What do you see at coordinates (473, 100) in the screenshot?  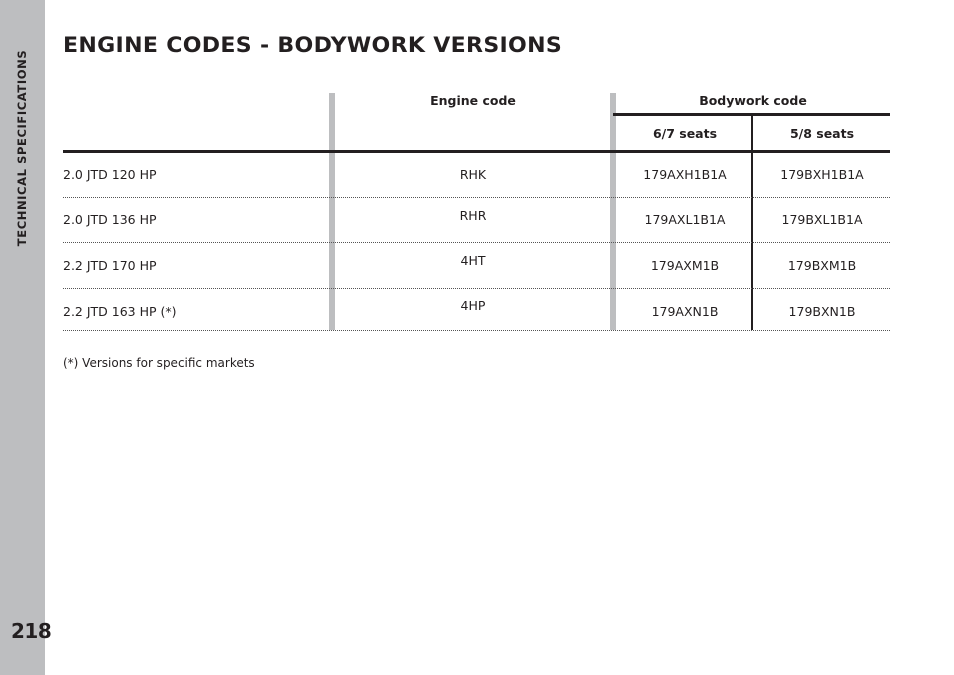 I see `header-engine-code: Engine code` at bounding box center [473, 100].